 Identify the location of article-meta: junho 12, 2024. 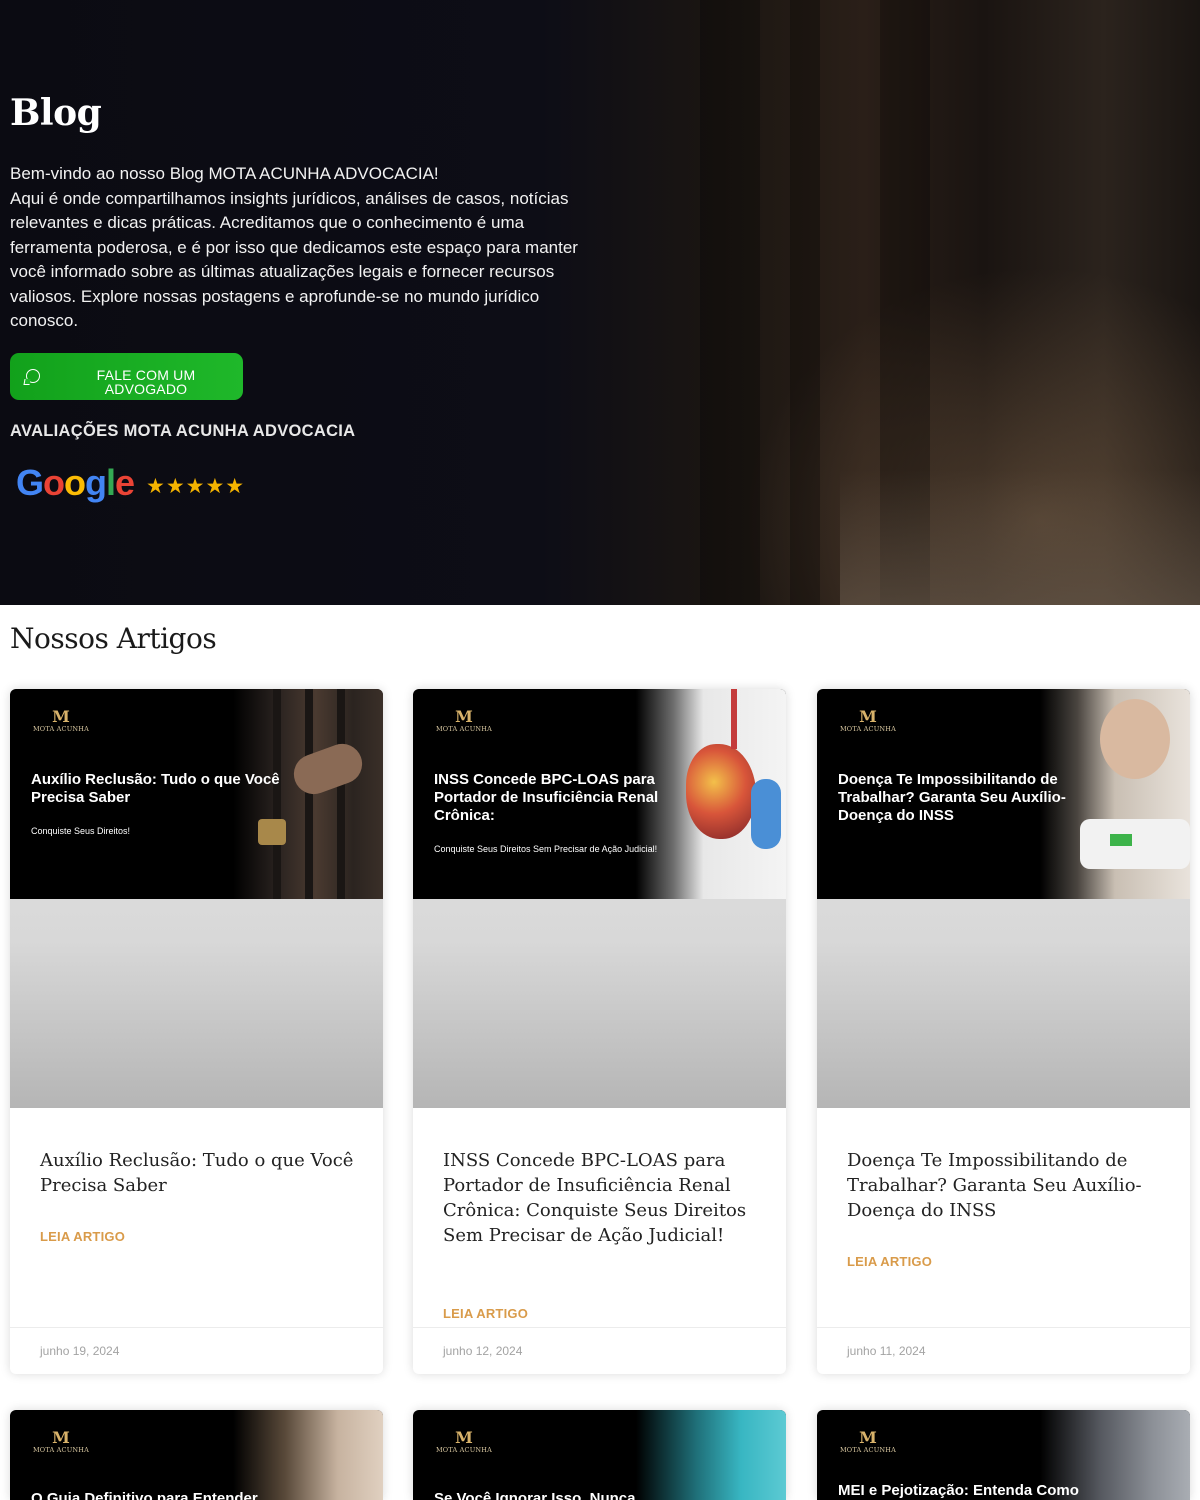
(599, 1350).